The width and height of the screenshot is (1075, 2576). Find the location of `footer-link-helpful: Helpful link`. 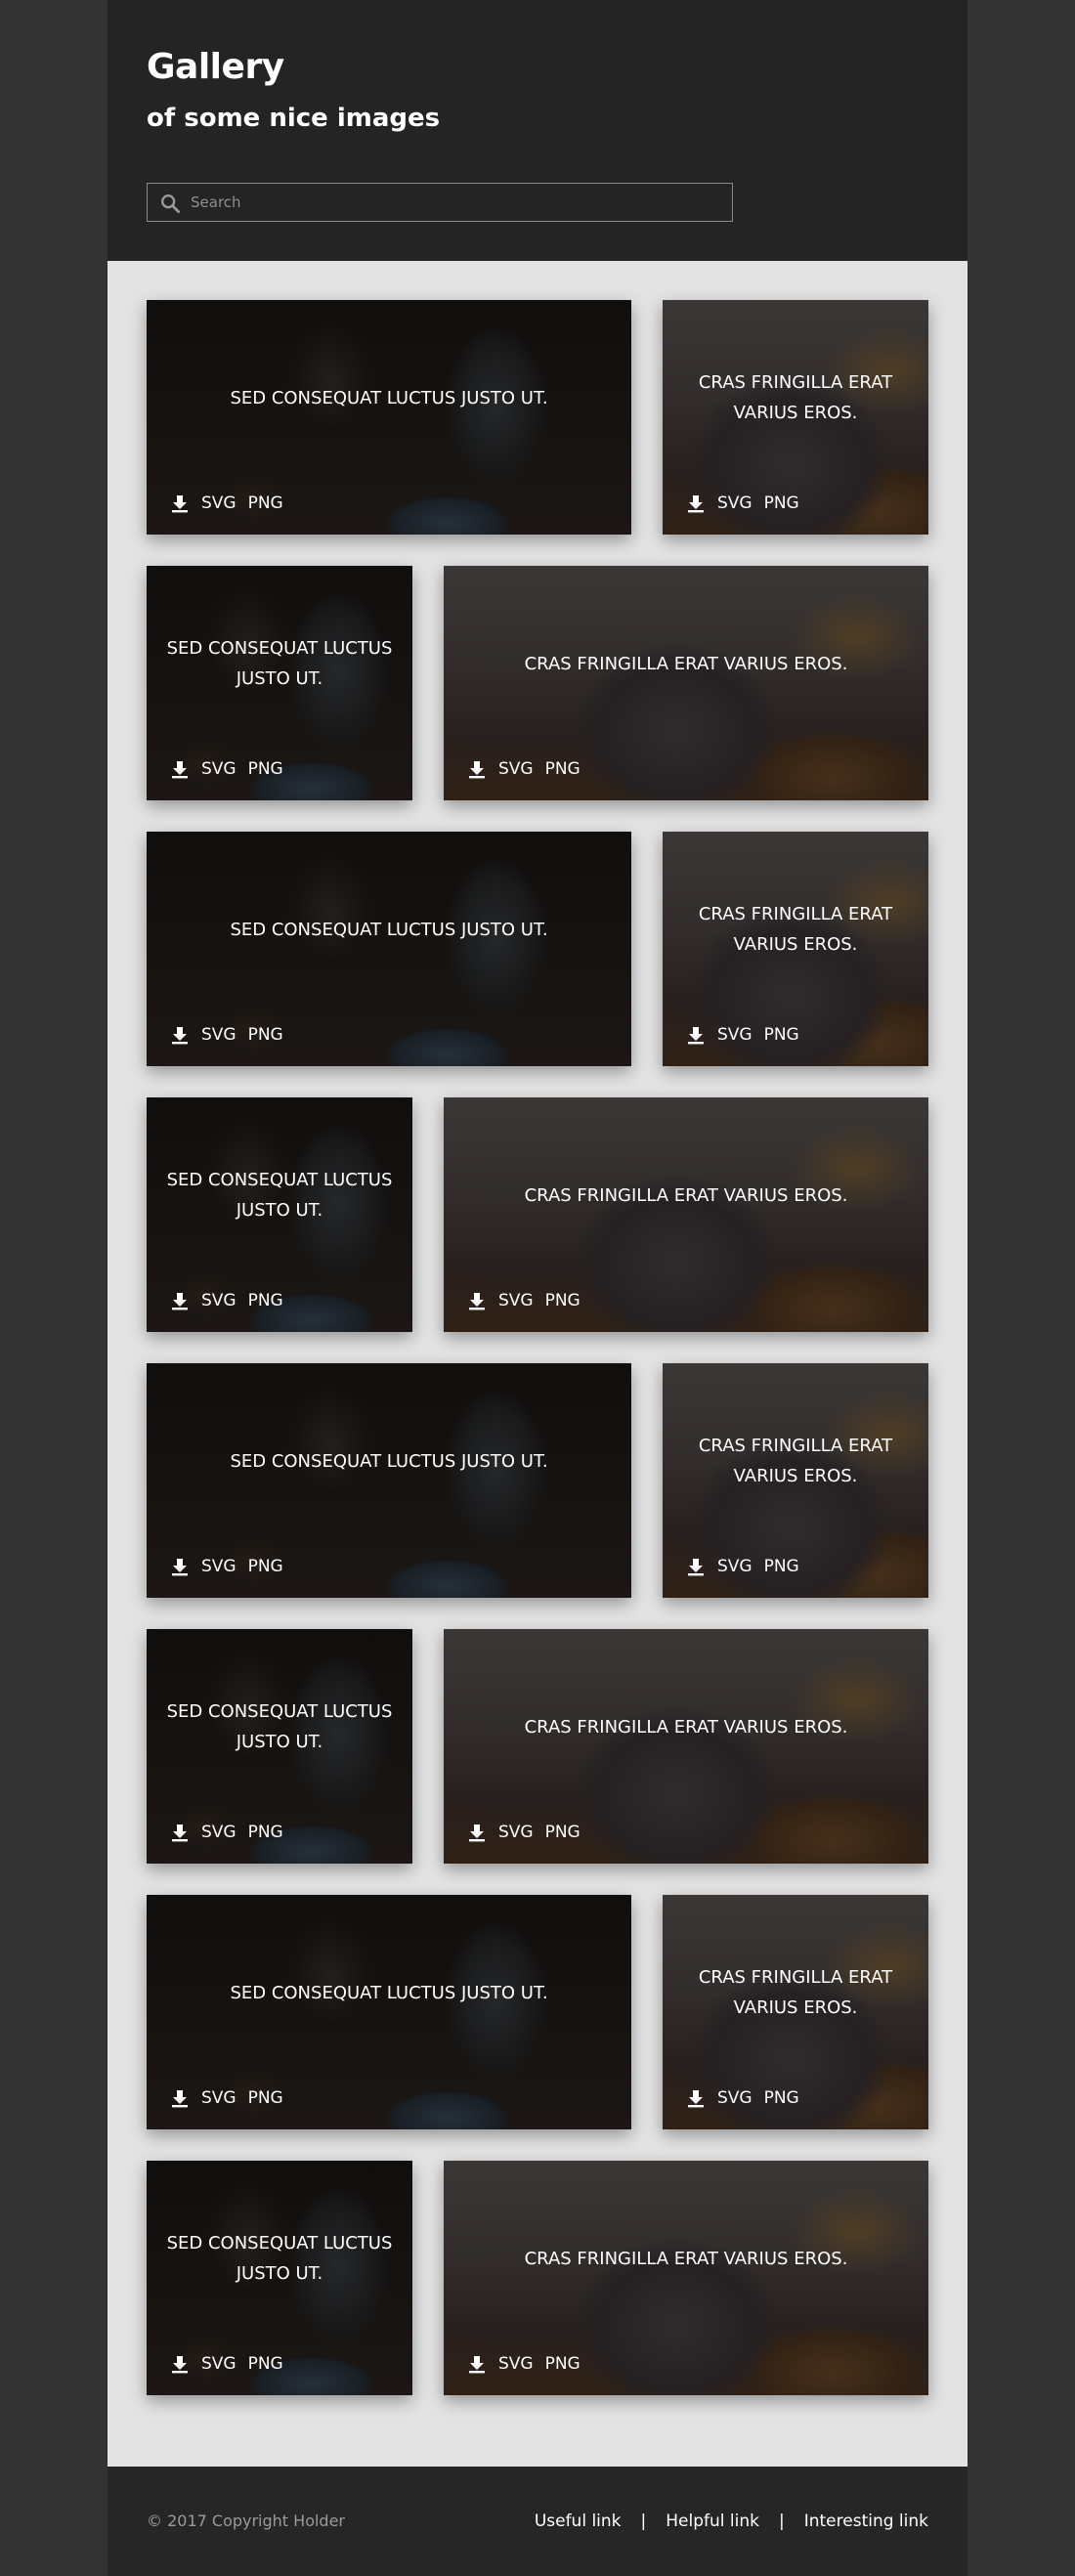

footer-link-helpful: Helpful link is located at coordinates (712, 2521).